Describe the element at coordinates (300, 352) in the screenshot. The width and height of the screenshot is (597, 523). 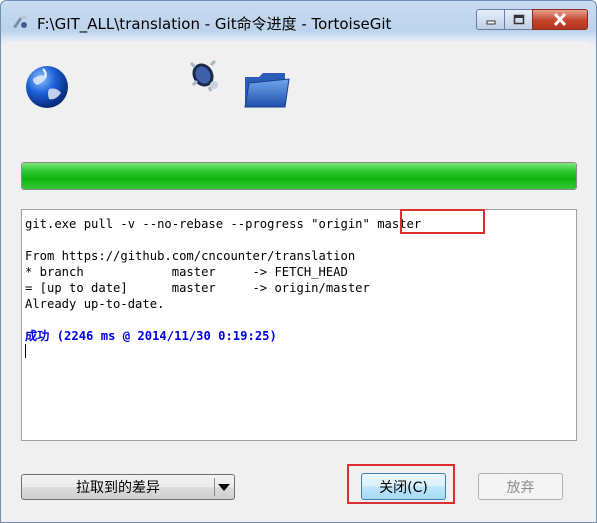
I see `log-caret-line` at that location.